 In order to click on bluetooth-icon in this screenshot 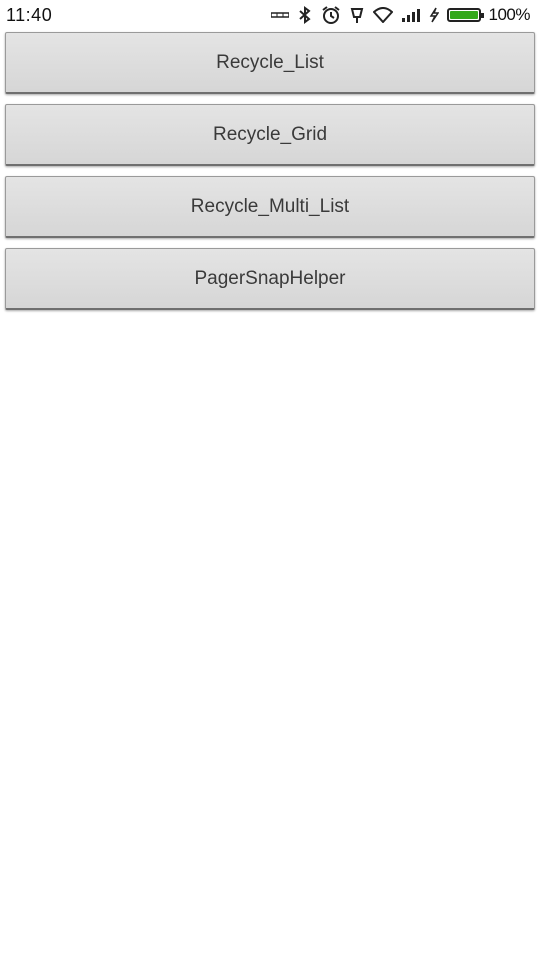, I will do `click(305, 15)`.